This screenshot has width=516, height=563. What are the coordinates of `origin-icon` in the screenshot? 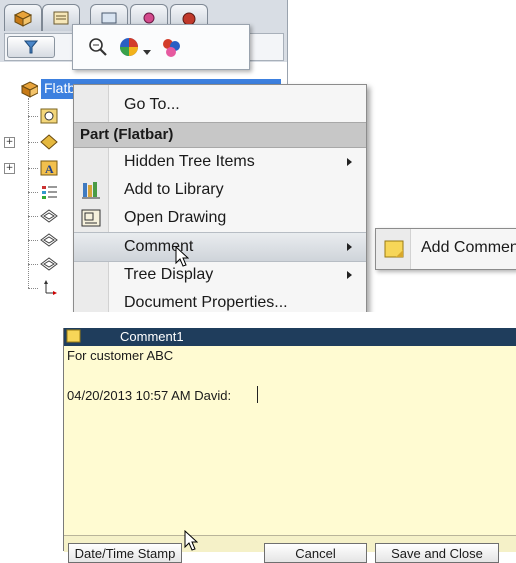 It's located at (49, 288).